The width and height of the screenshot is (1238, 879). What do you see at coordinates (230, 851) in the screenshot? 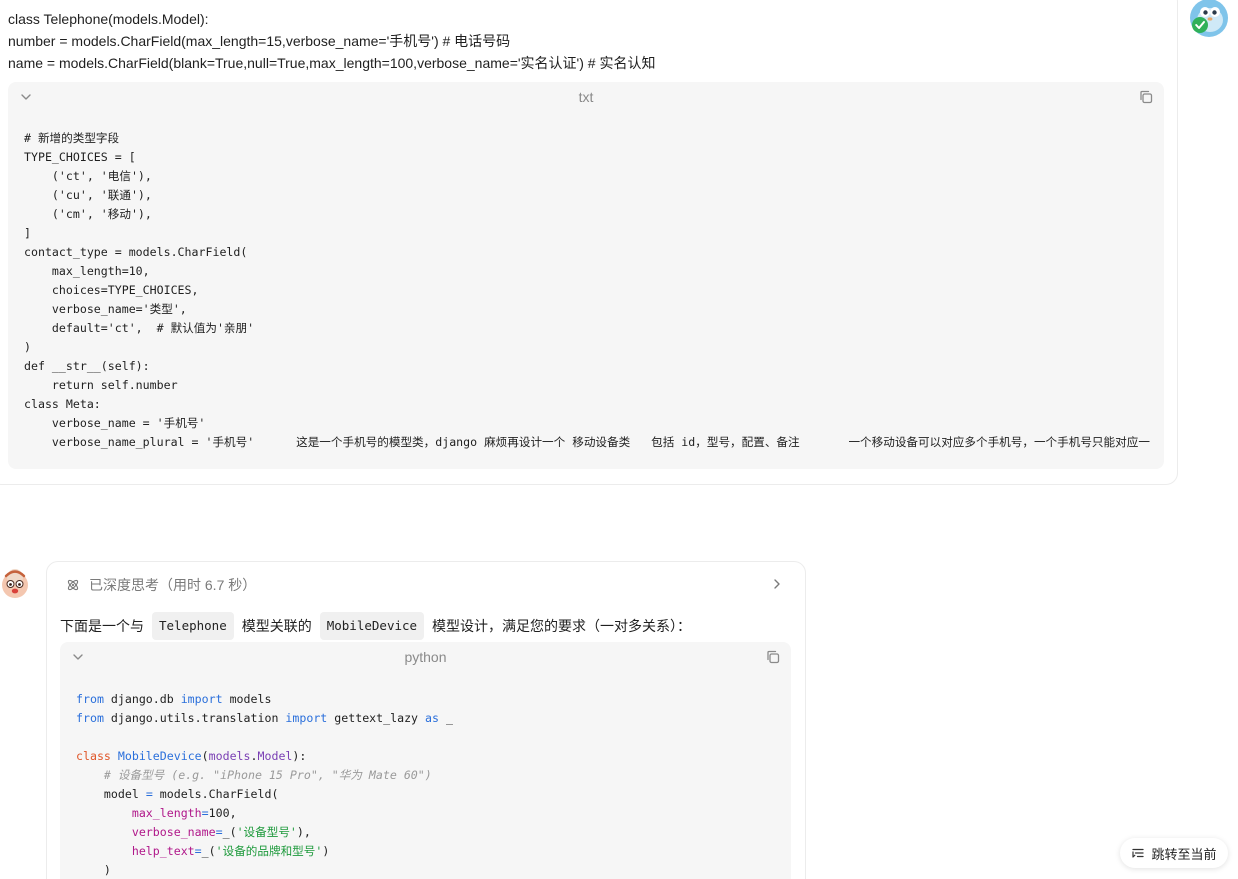
I see `code-line: help_text=_('设备的品牌和型号')` at bounding box center [230, 851].